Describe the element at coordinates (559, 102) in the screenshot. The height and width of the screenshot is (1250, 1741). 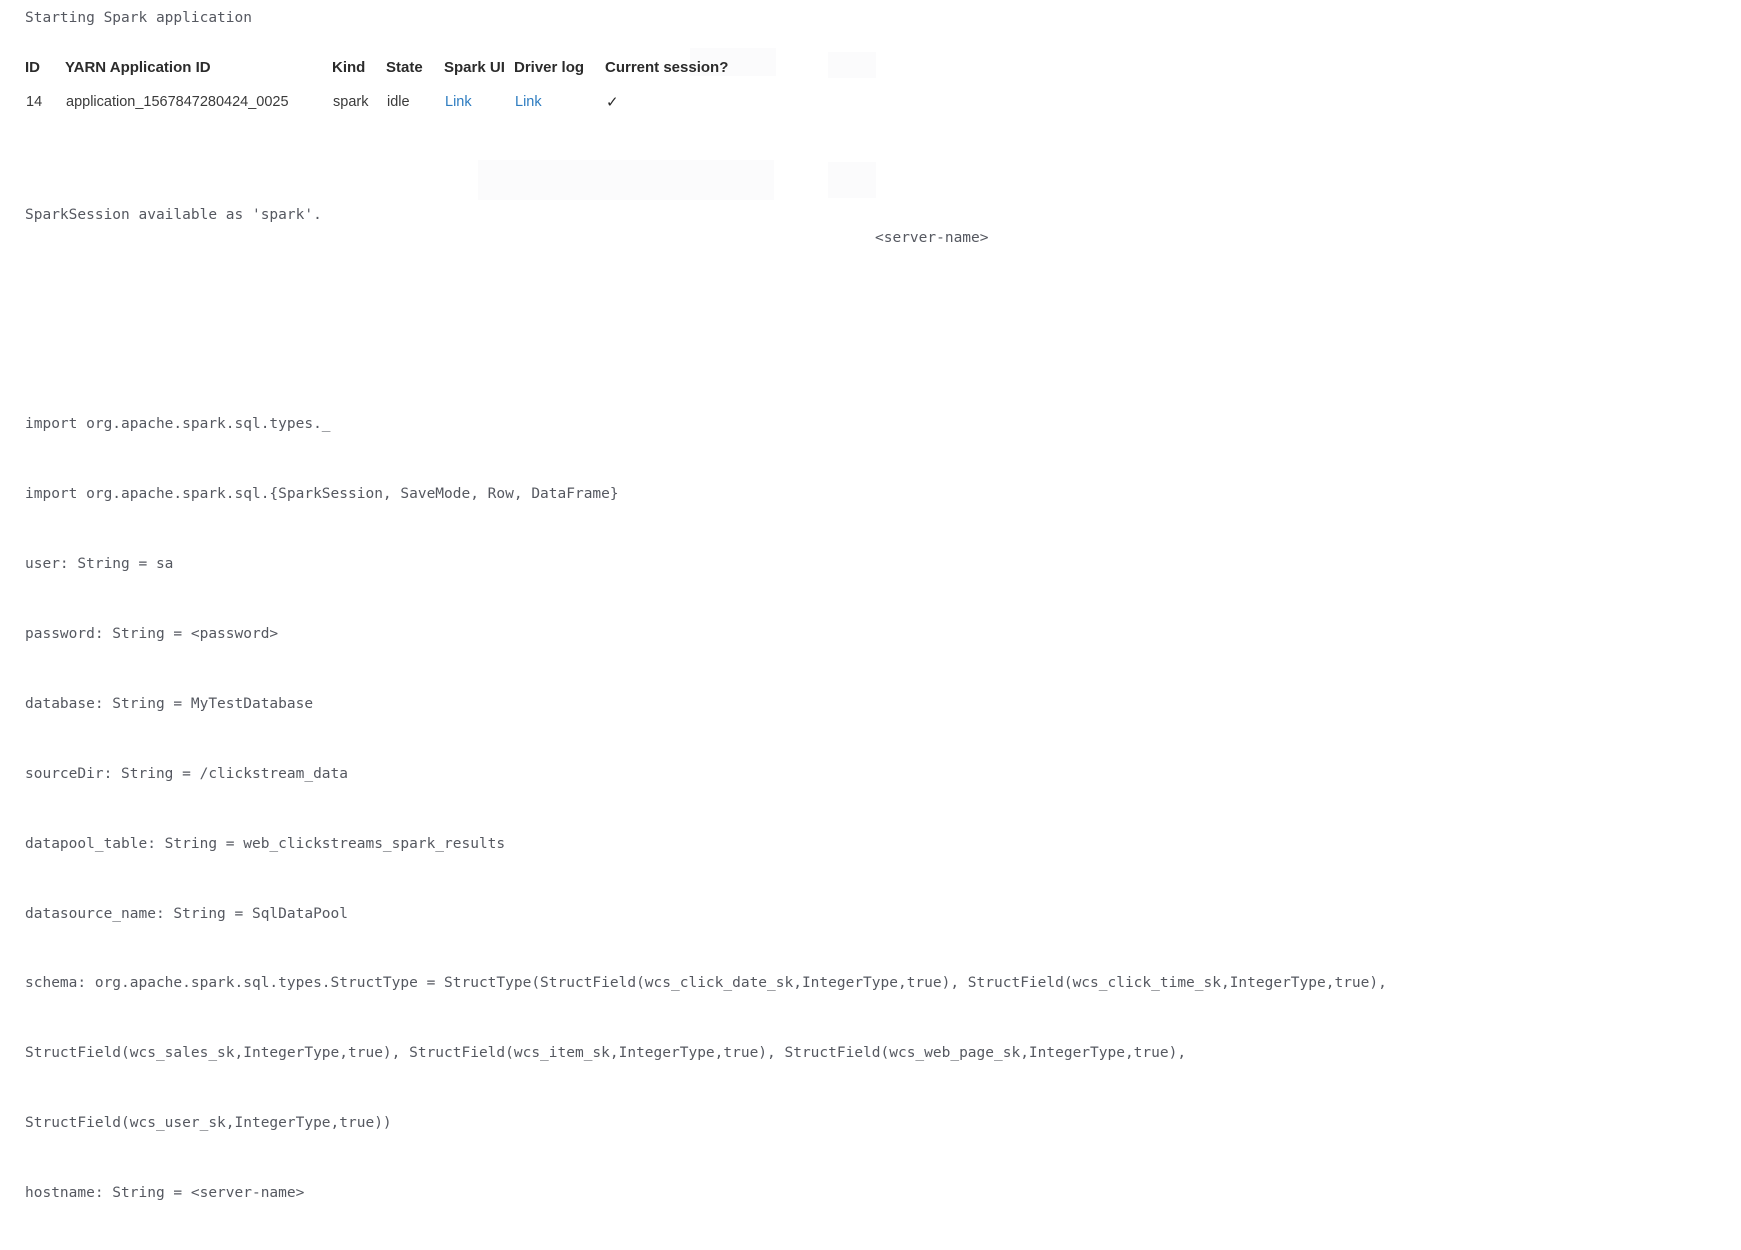
I see `cell-driver-log: Link` at that location.